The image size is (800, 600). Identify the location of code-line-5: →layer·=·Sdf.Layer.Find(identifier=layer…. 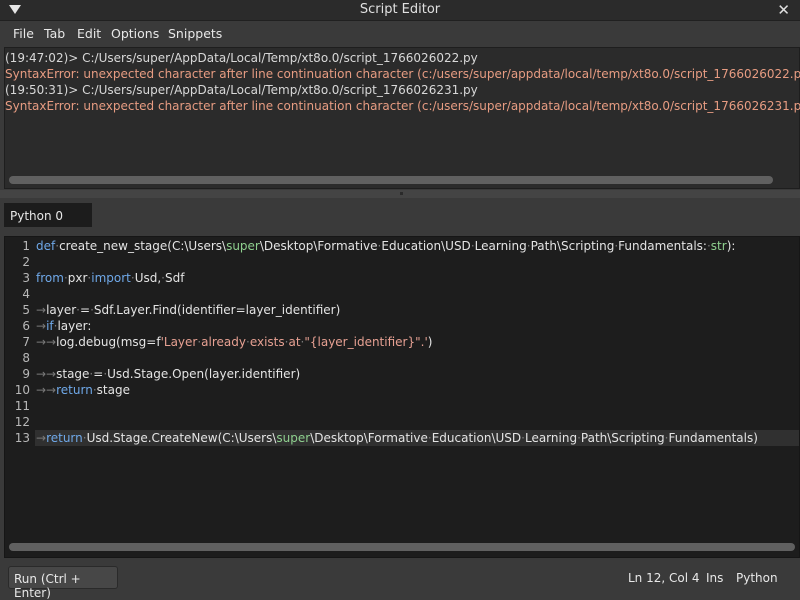
(188, 310).